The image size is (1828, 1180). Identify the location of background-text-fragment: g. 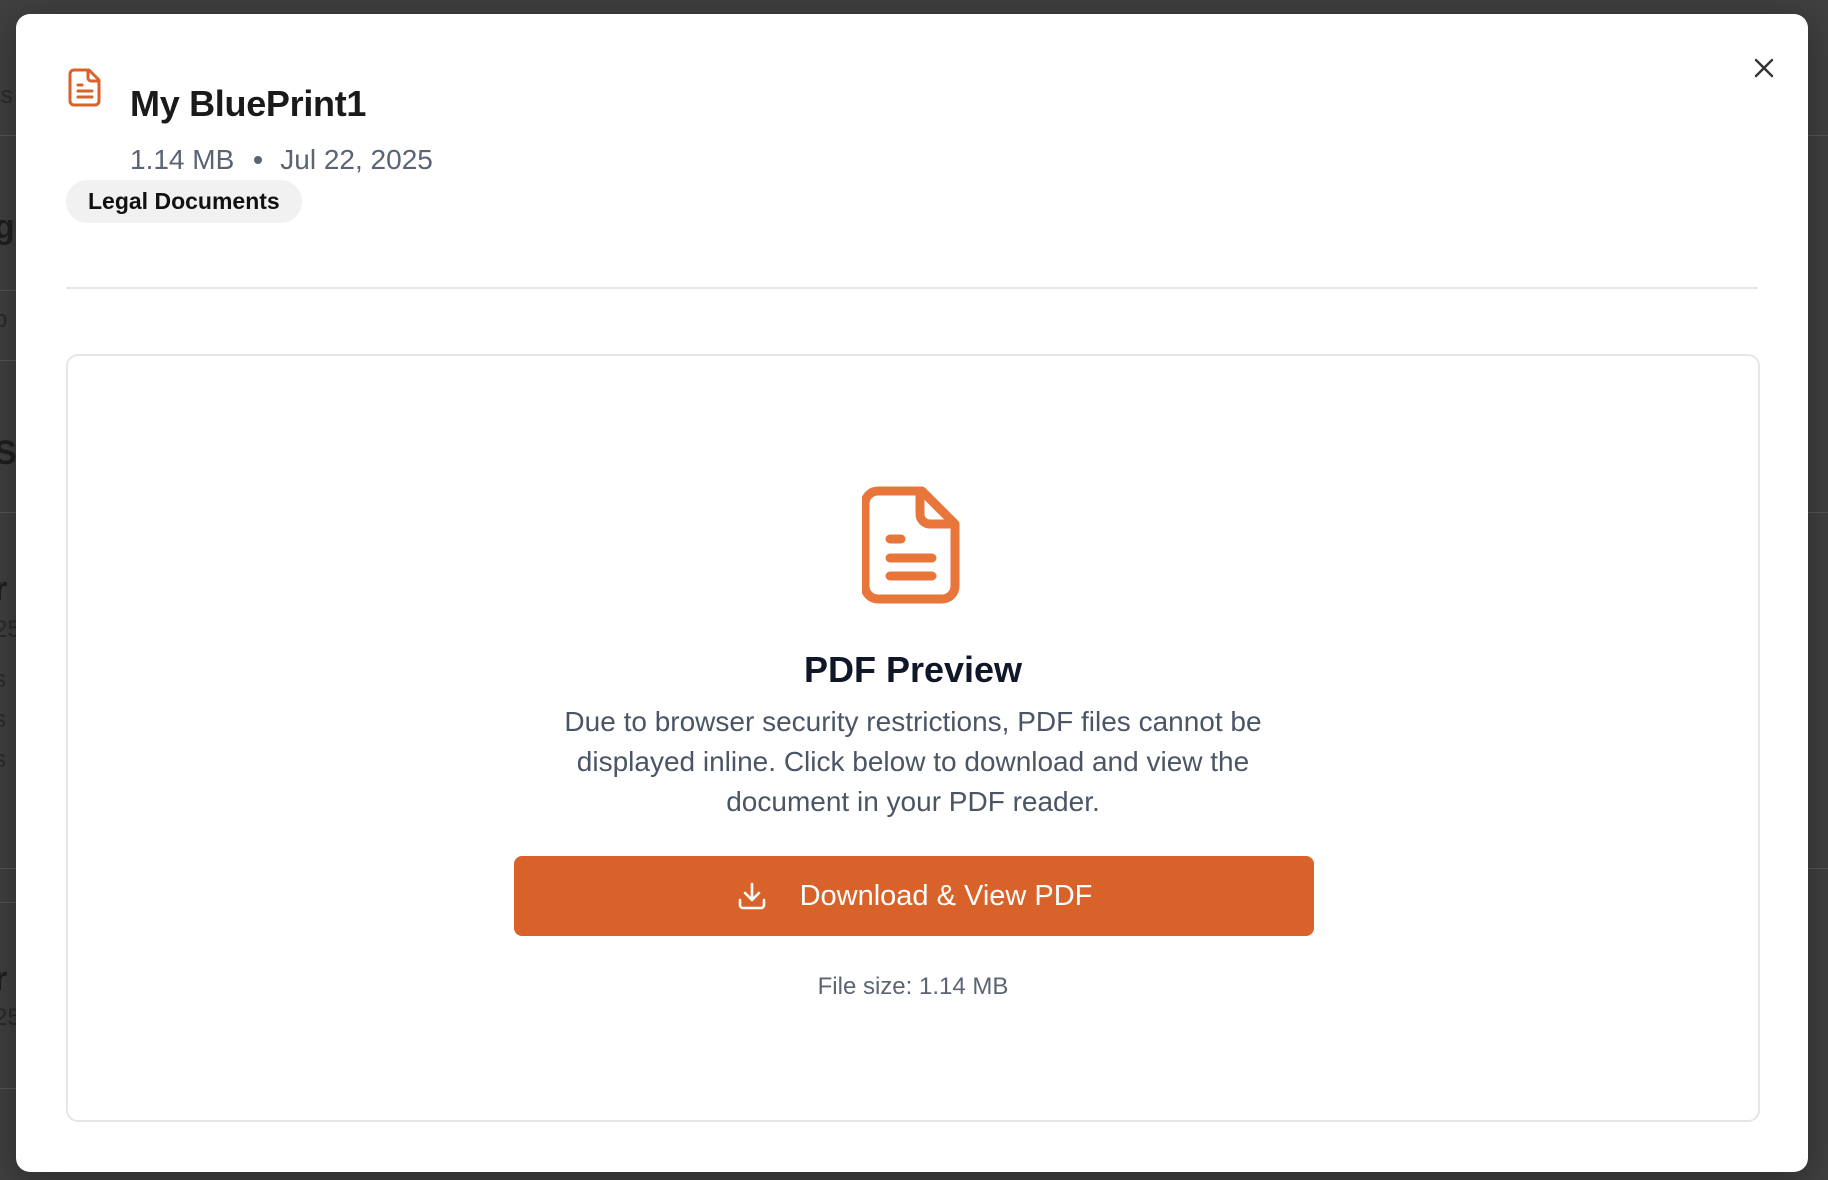
(7, 227).